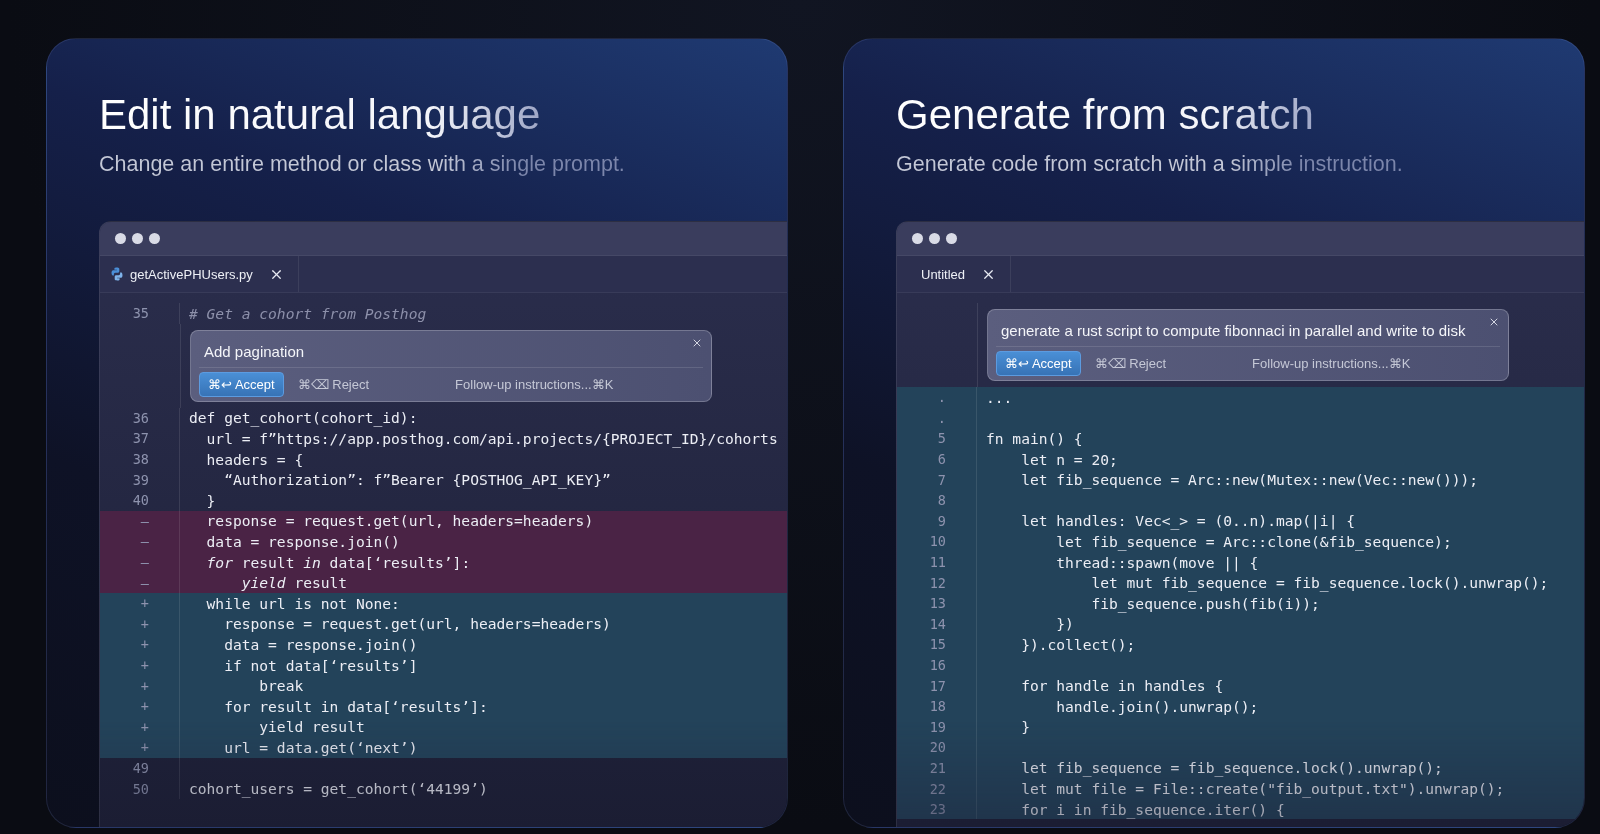 The height and width of the screenshot is (834, 1600). What do you see at coordinates (1034, 438) in the screenshot?
I see `code-text: fn main() {` at bounding box center [1034, 438].